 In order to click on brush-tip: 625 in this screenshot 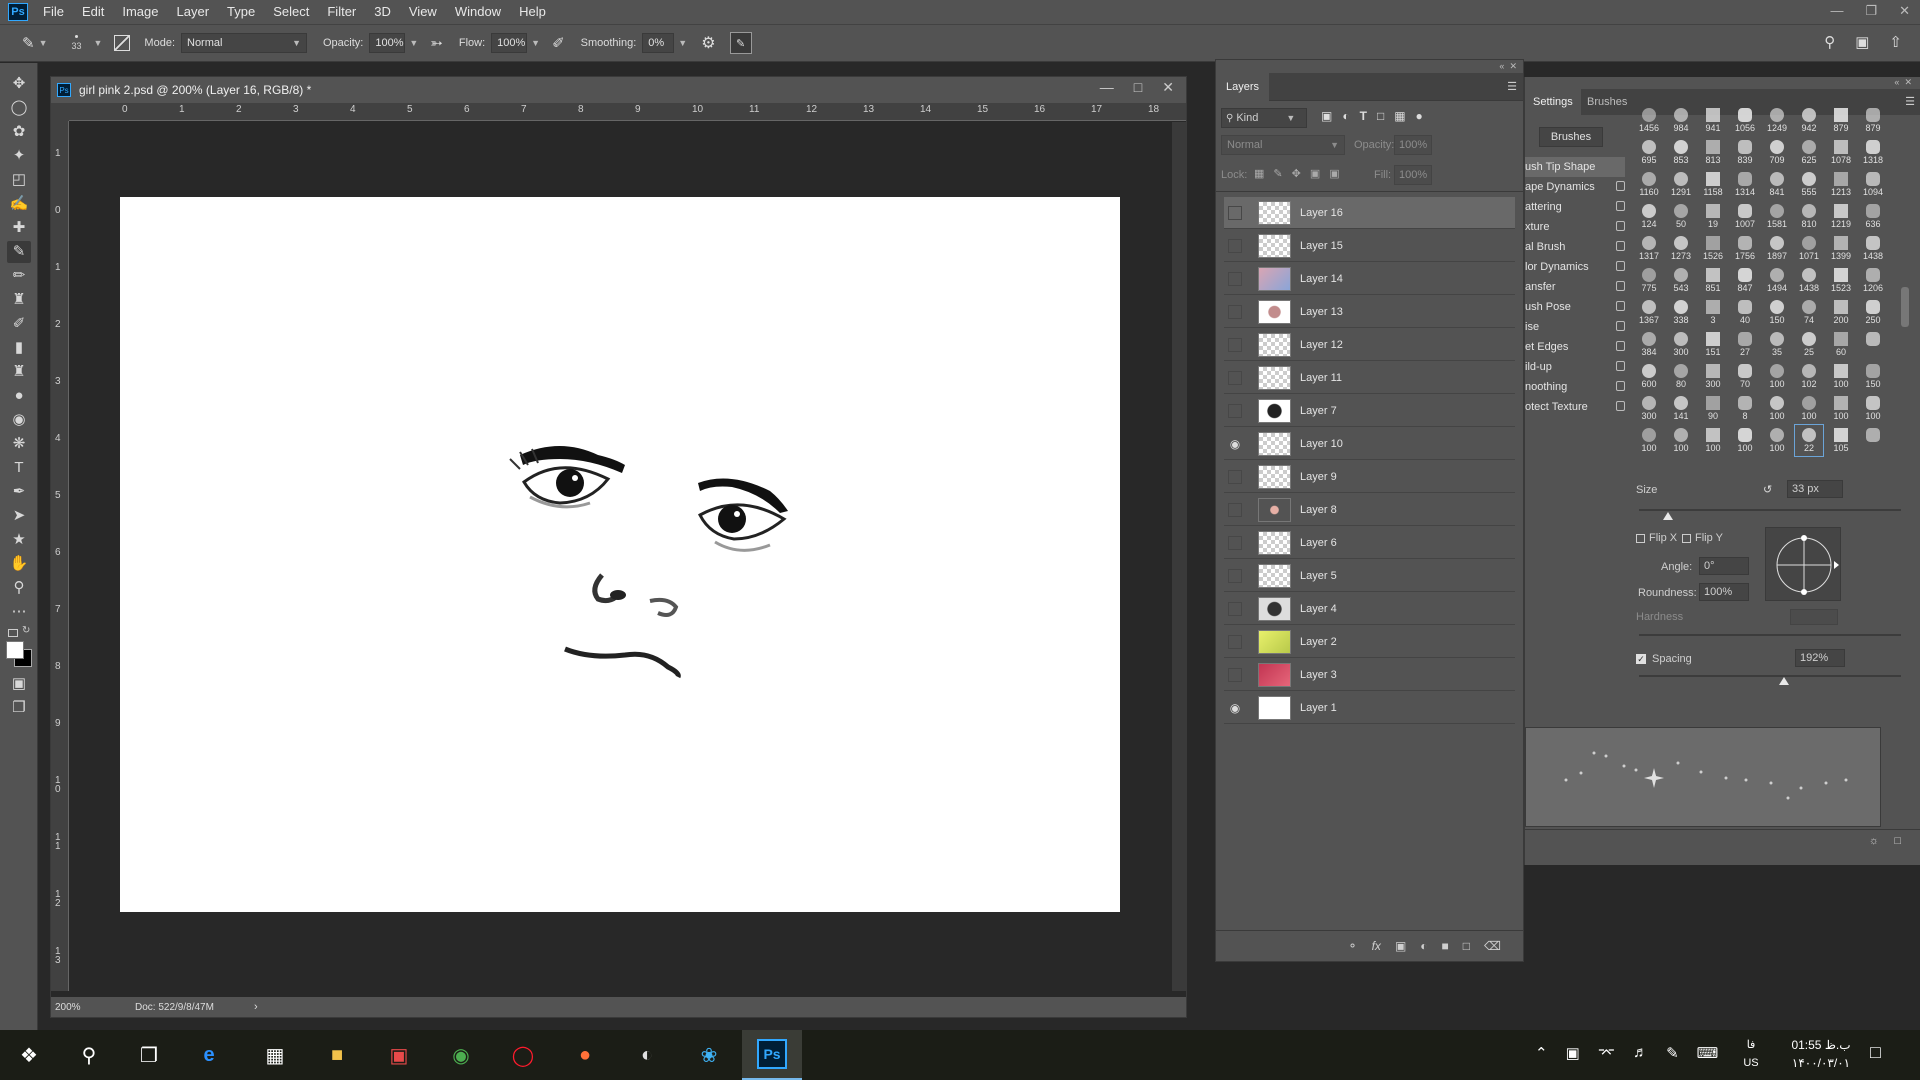, I will do `click(1809, 152)`.